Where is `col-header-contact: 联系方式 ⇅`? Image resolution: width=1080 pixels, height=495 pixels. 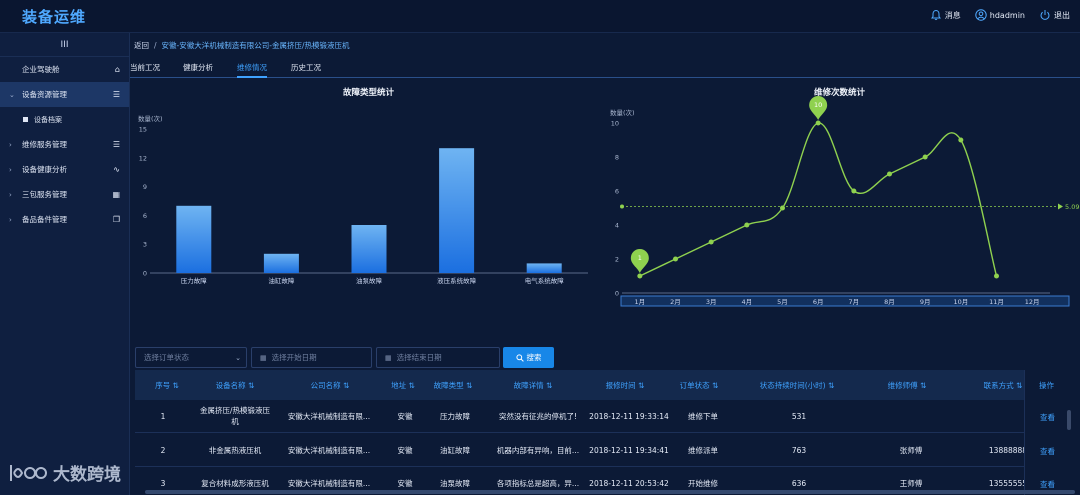
col-header-contact: 联系方式 ⇅ is located at coordinates (1003, 385).